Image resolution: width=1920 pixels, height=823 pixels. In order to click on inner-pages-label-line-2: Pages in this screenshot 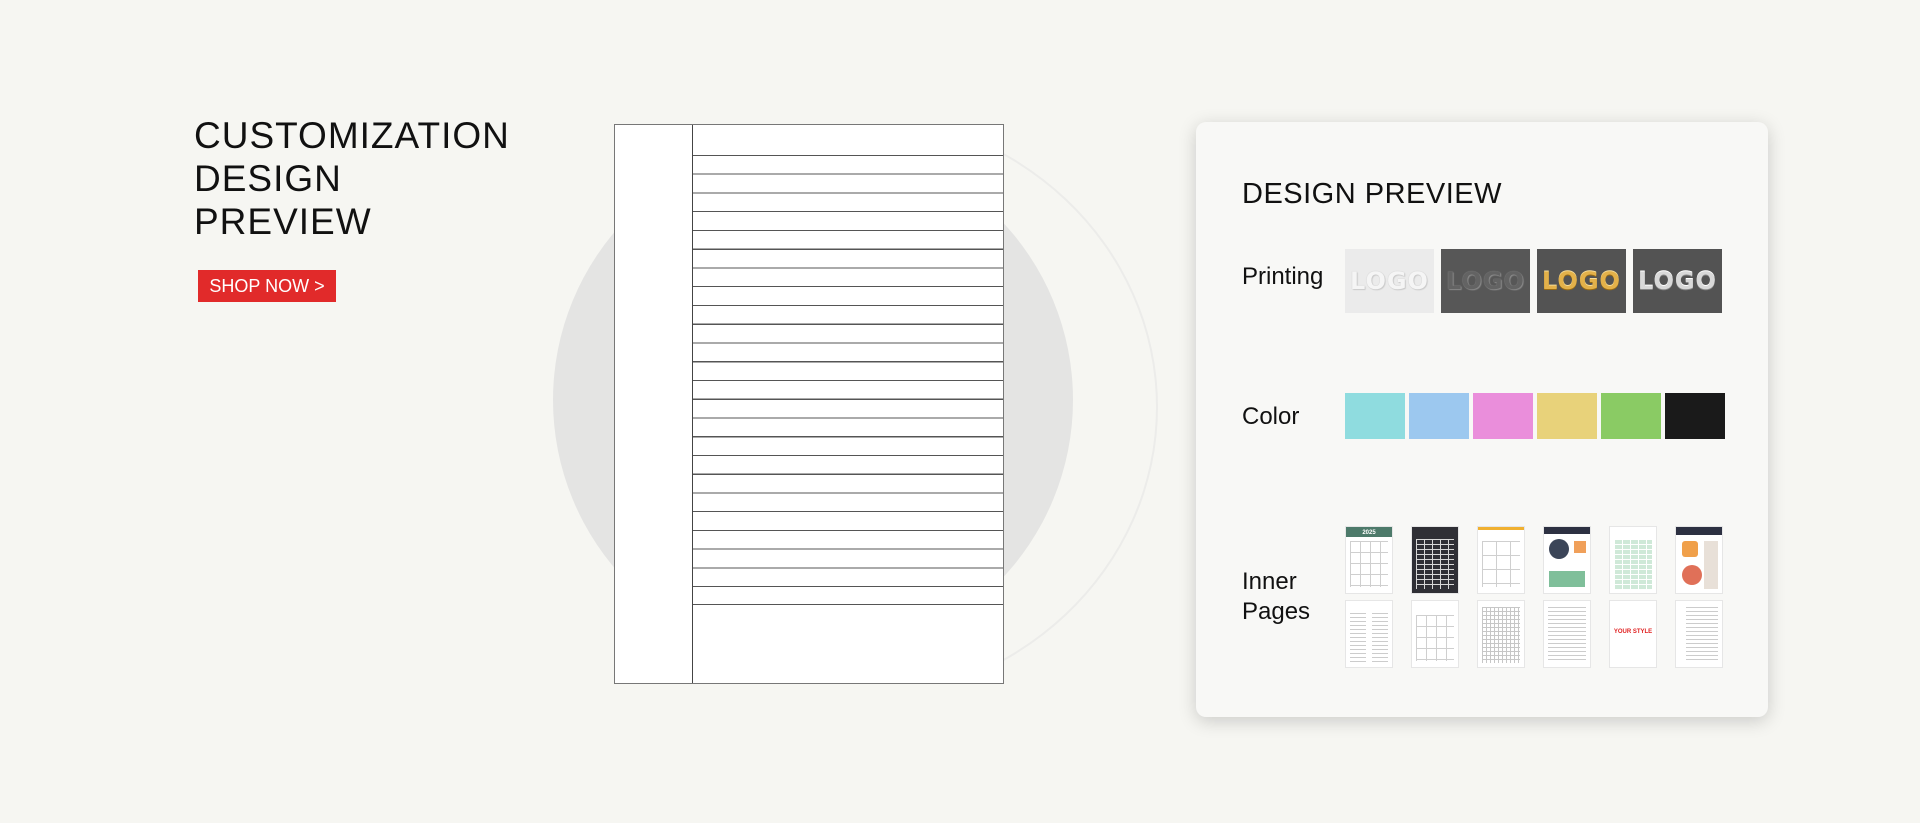, I will do `click(1276, 611)`.